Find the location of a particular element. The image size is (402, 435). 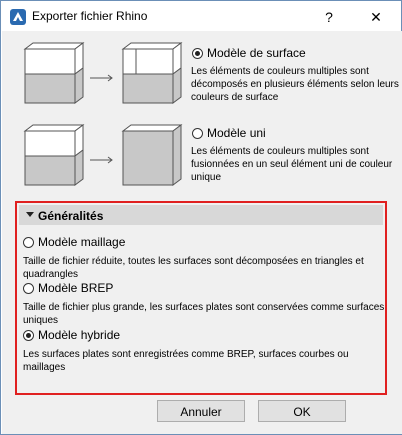

surface-model-illustration is located at coordinates (103, 73).